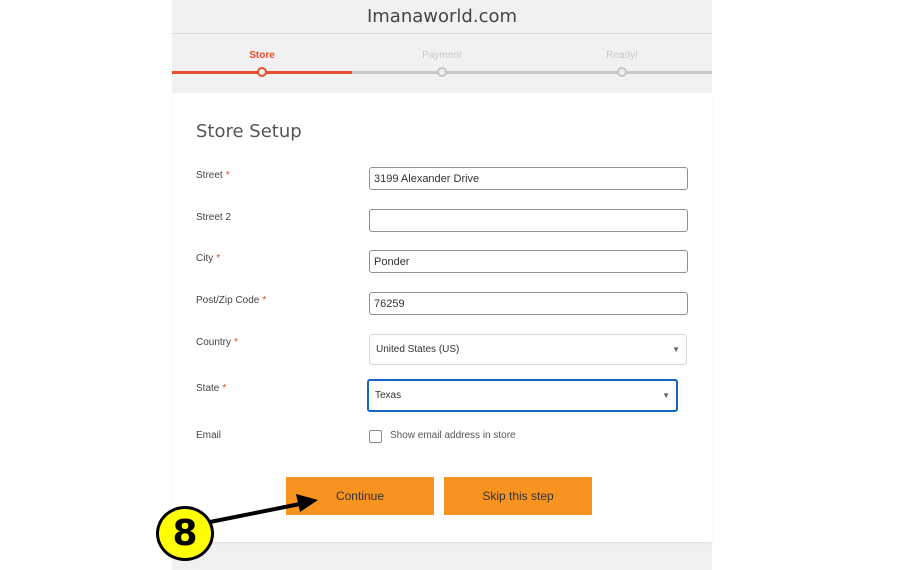 This screenshot has width=900, height=570. I want to click on annotation-arrow-line, so click(255, 513).